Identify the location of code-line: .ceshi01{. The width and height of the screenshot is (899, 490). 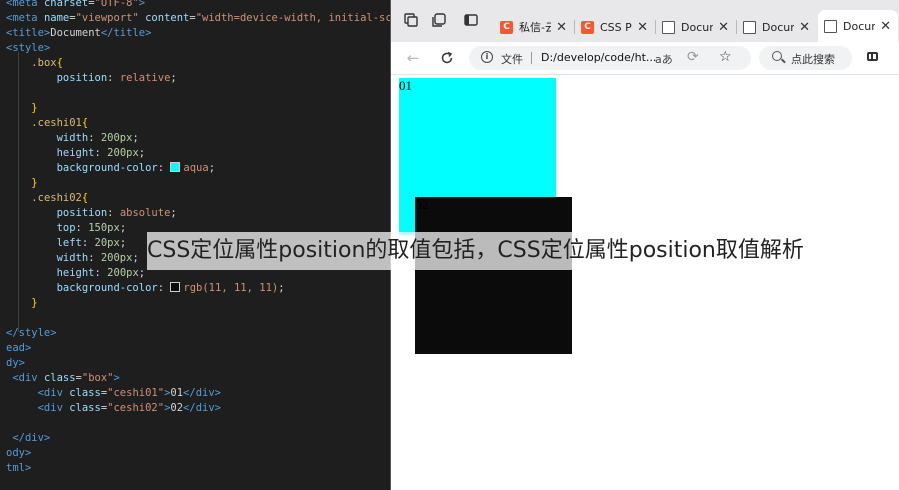
(47, 123).